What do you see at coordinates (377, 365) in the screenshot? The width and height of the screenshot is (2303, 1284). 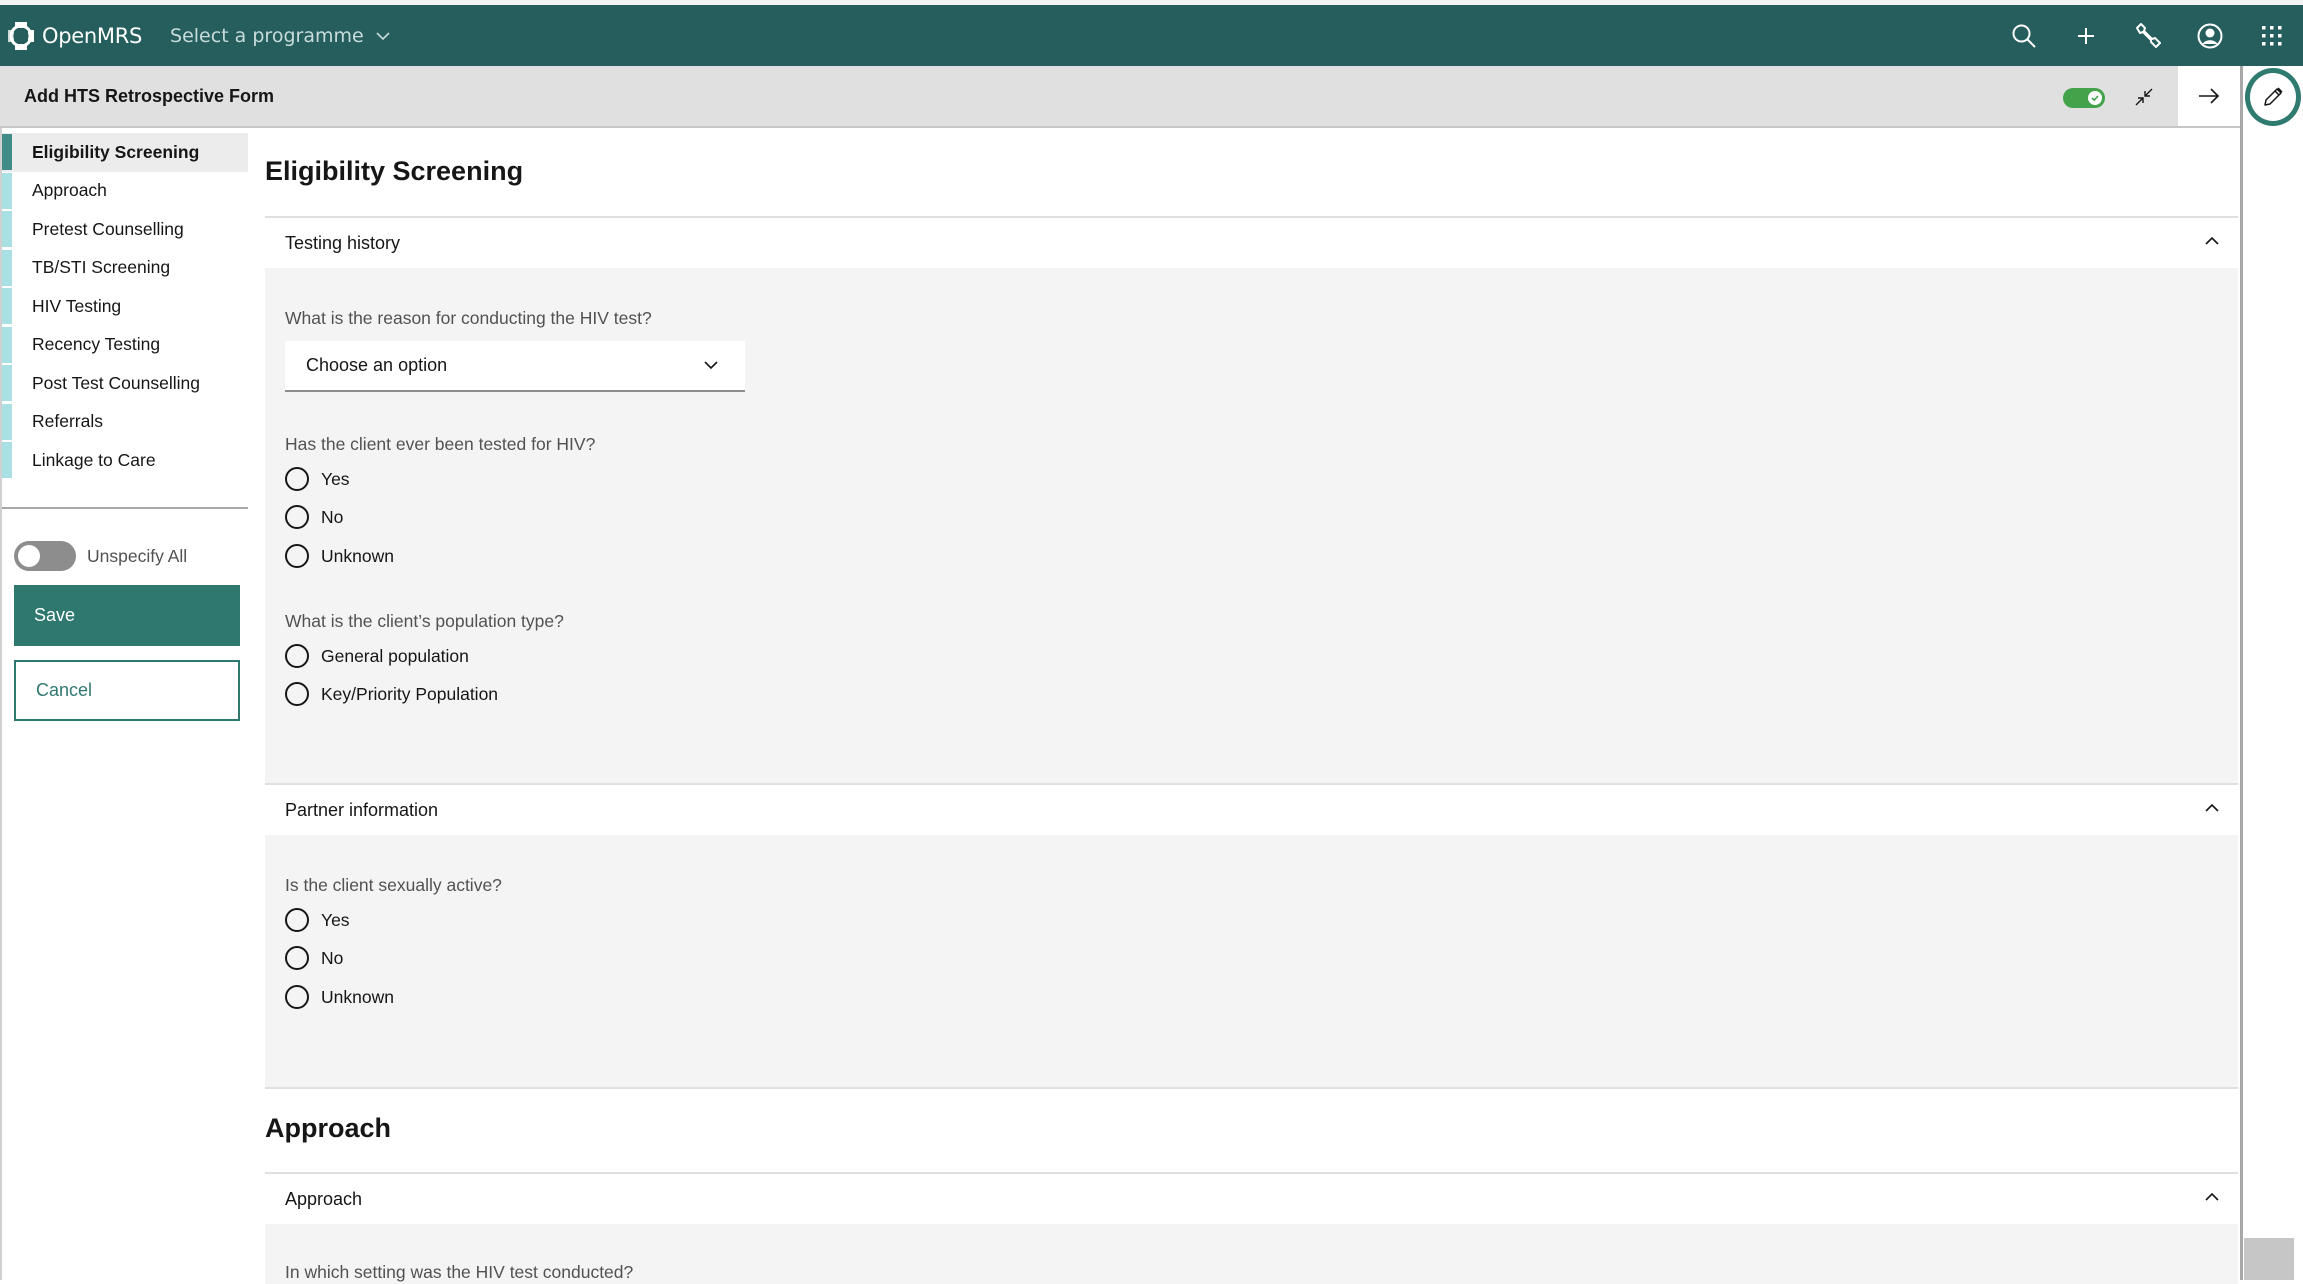 I see `select-value: Choose an option` at bounding box center [377, 365].